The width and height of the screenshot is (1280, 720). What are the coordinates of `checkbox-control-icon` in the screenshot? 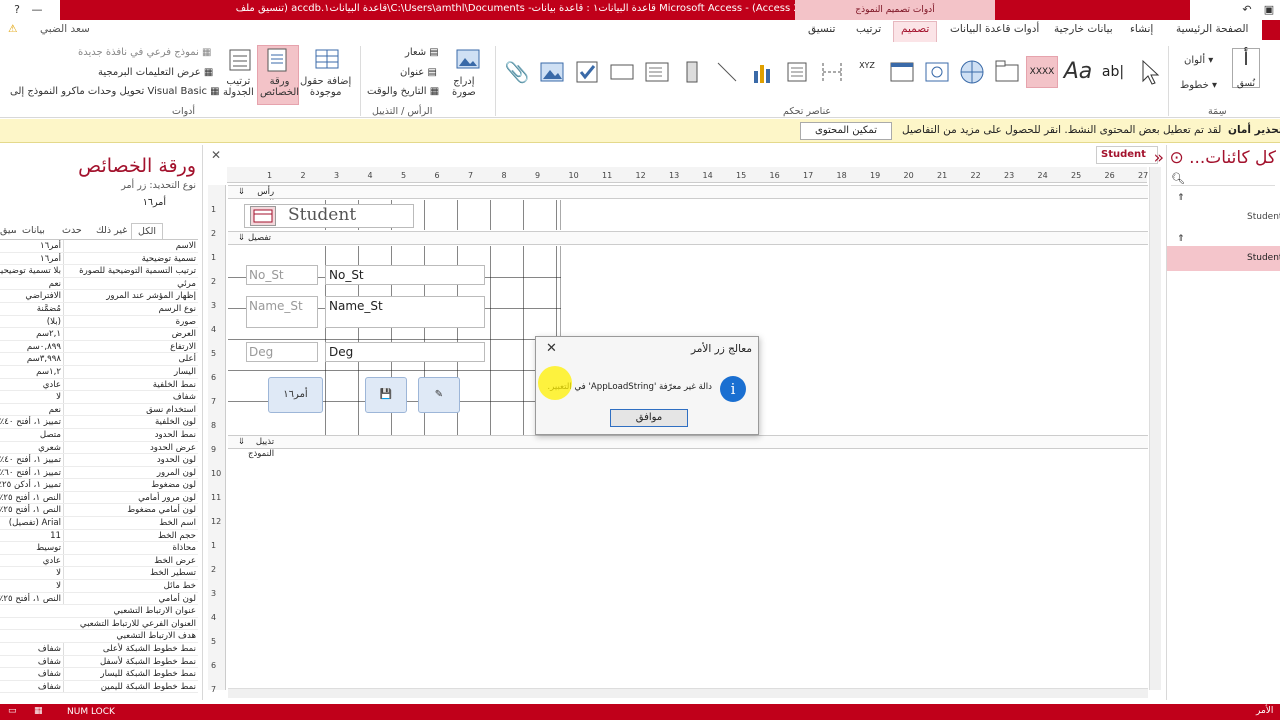 It's located at (587, 72).